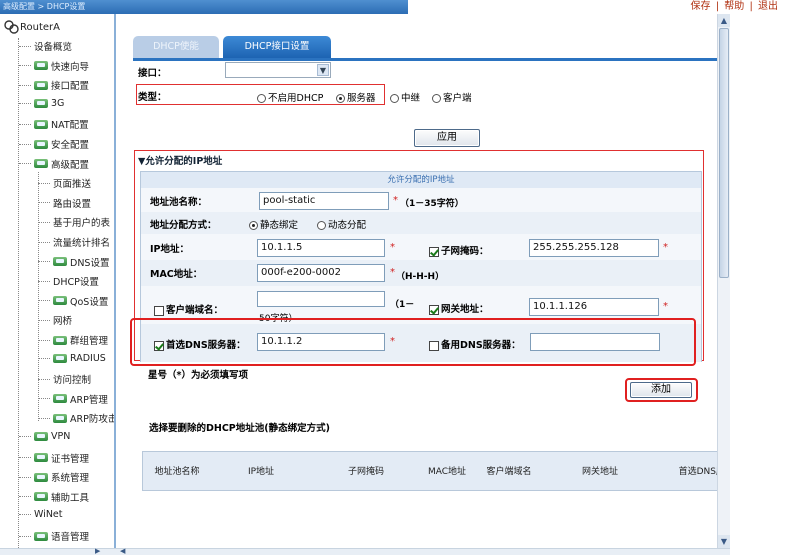 The height and width of the screenshot is (555, 785). I want to click on sidebar-item: 页面推送, so click(64, 183).